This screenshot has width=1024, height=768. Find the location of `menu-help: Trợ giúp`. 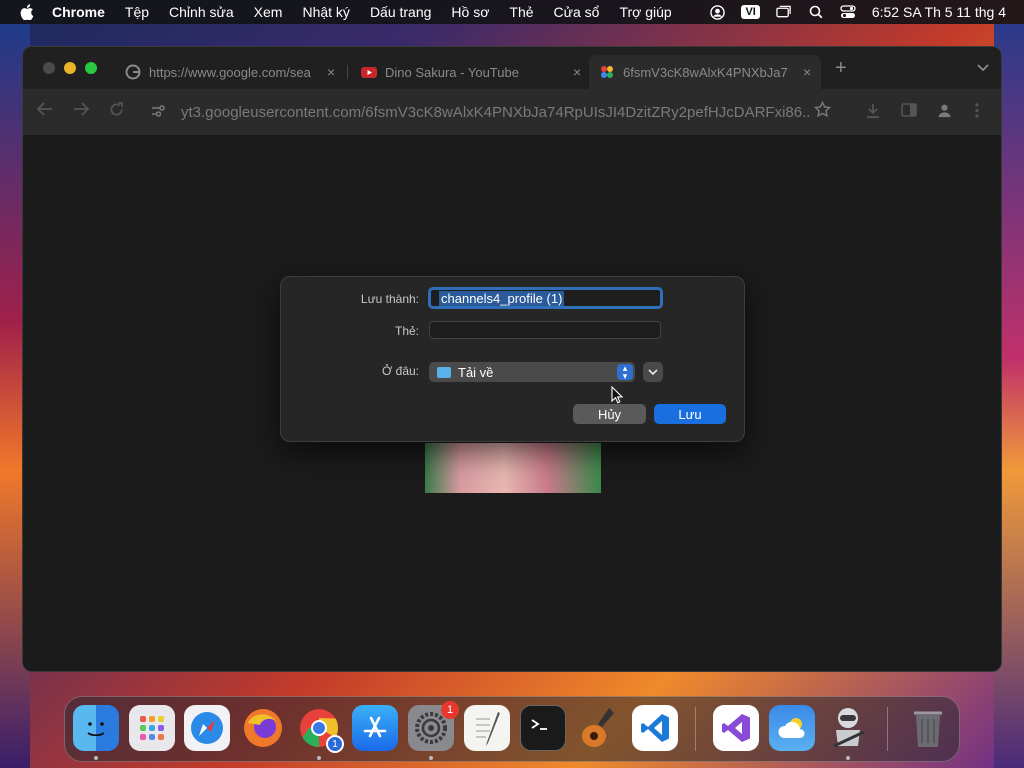

menu-help: Trợ giúp is located at coordinates (645, 12).